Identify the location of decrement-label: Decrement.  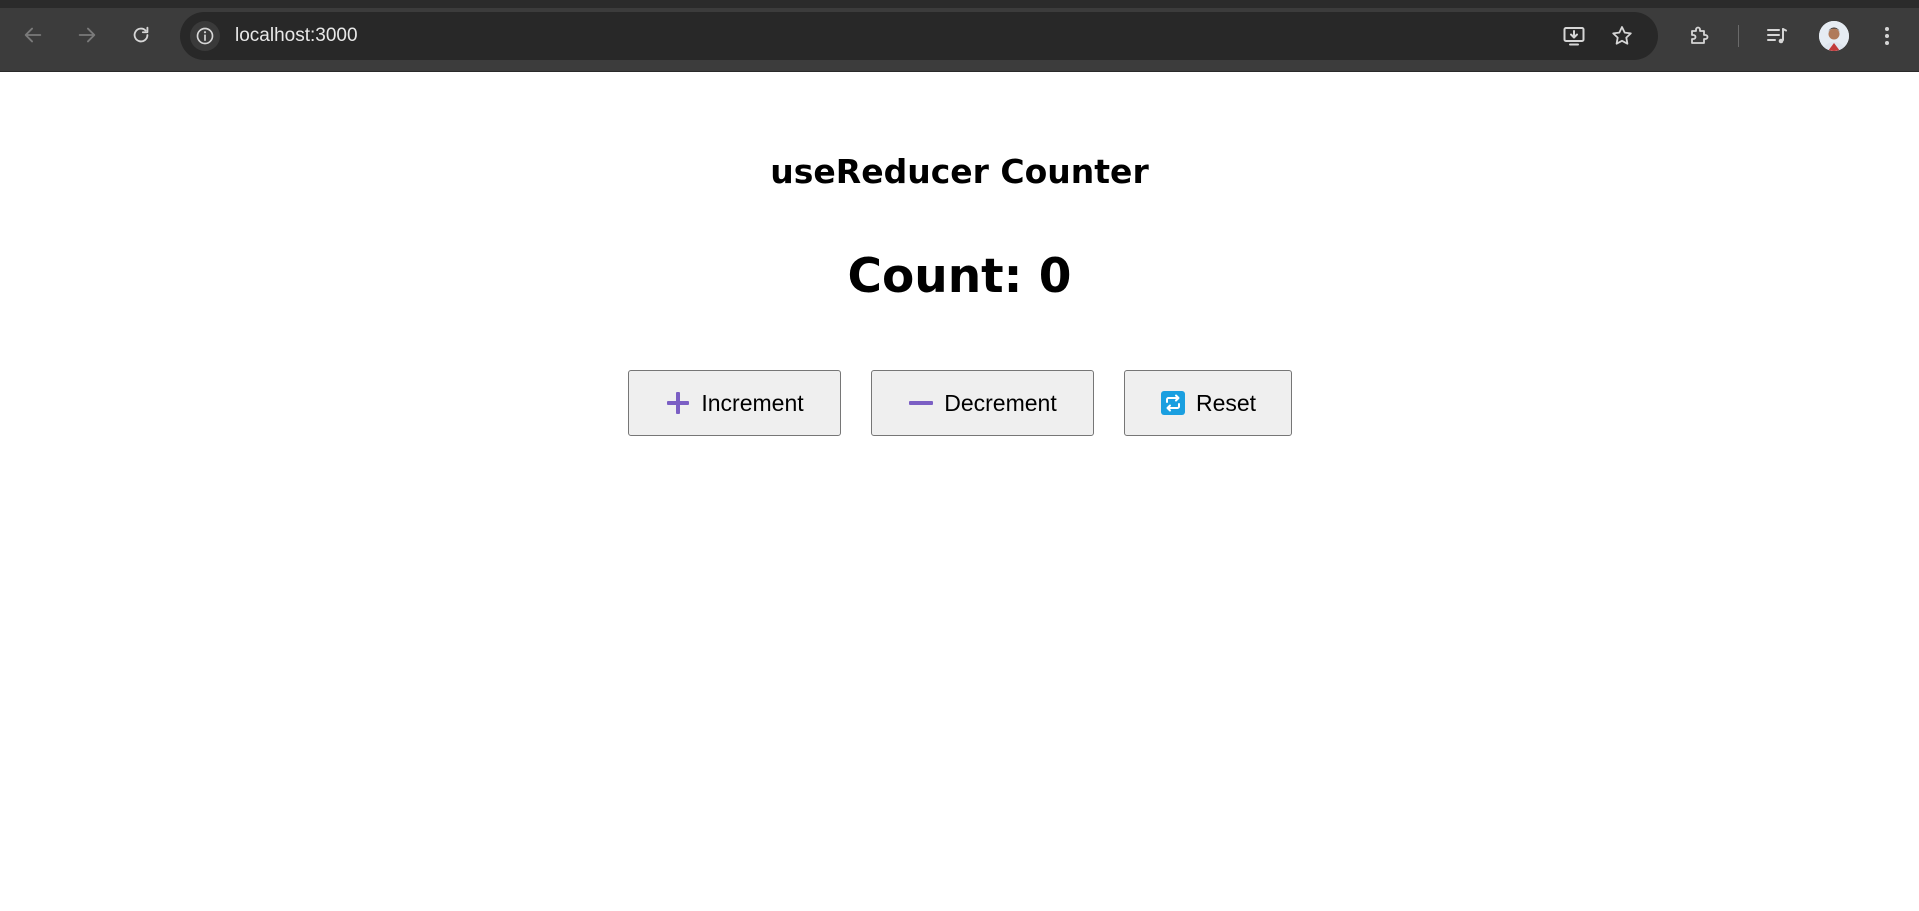
(1000, 402).